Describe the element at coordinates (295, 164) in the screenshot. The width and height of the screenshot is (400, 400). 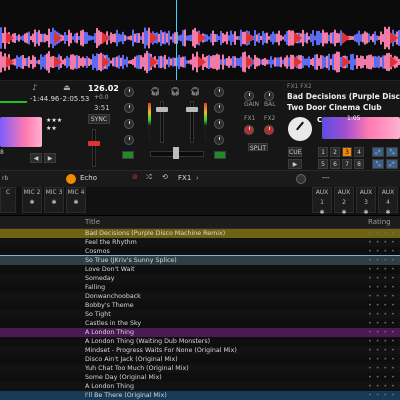
I see `right-play-button: ▶` at that location.